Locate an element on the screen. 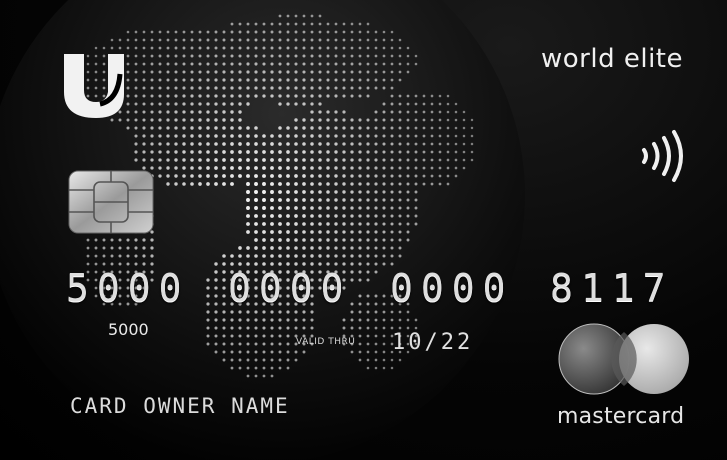 This screenshot has width=727, height=460. card-number-group-3: 0000 is located at coordinates (452, 288).